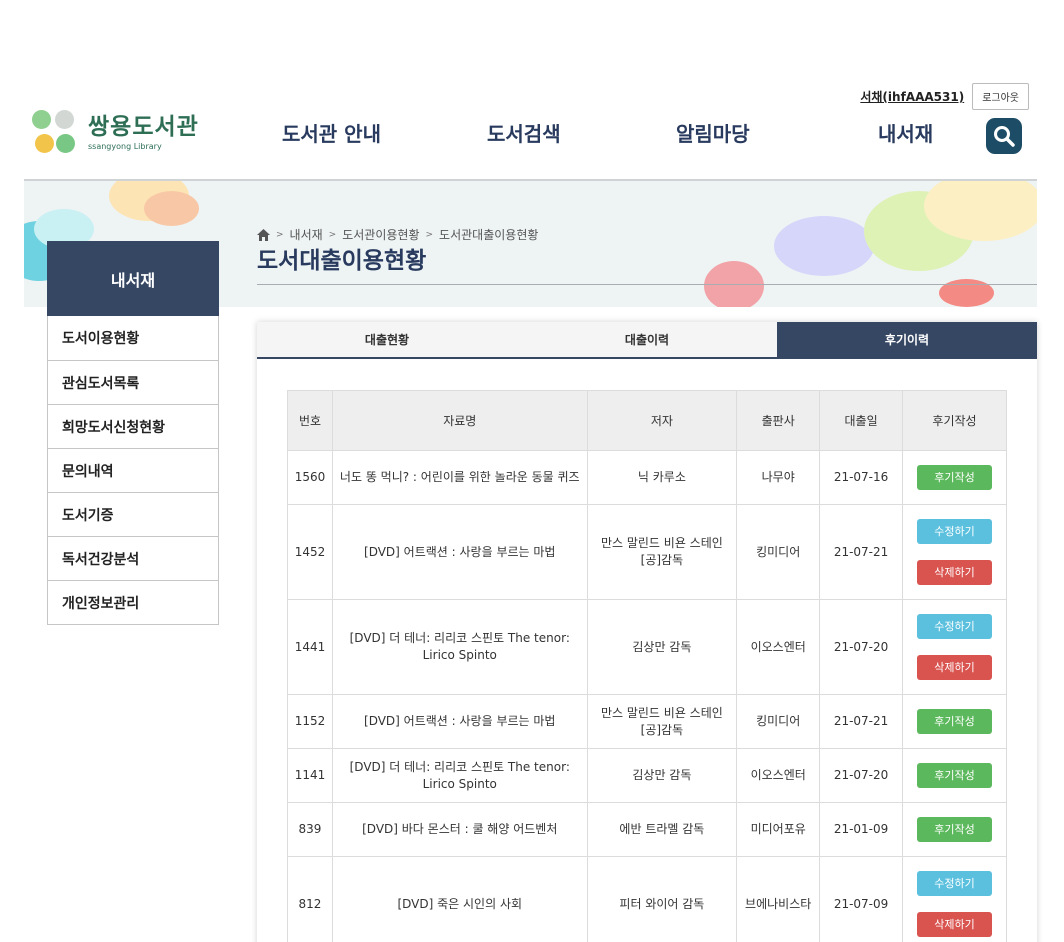 The height and width of the screenshot is (942, 1064). What do you see at coordinates (459, 420) in the screenshot?
I see `column-header: 자료명` at bounding box center [459, 420].